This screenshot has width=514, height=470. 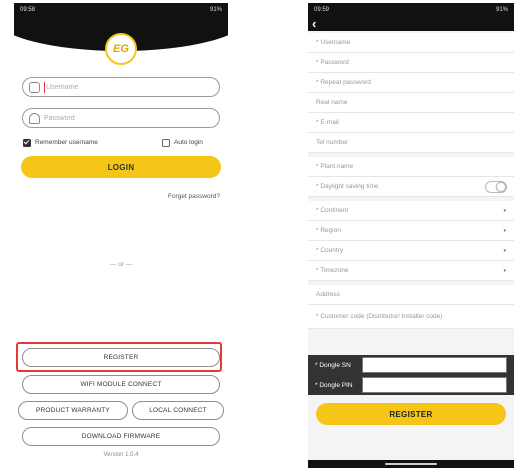 I want to click on product-warranty-button: PRODUCT WARRANTY, so click(x=73, y=410).